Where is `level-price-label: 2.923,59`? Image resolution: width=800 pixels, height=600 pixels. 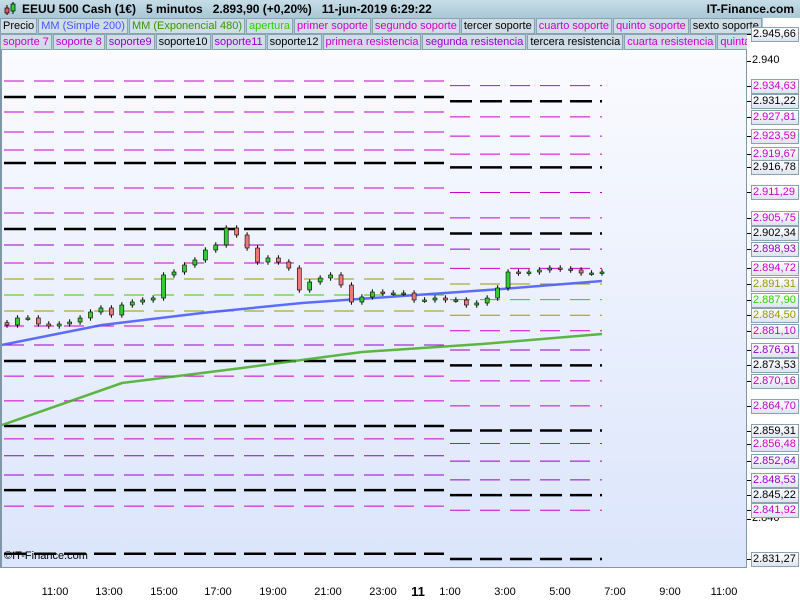
level-price-label: 2.923,59 is located at coordinates (773, 137).